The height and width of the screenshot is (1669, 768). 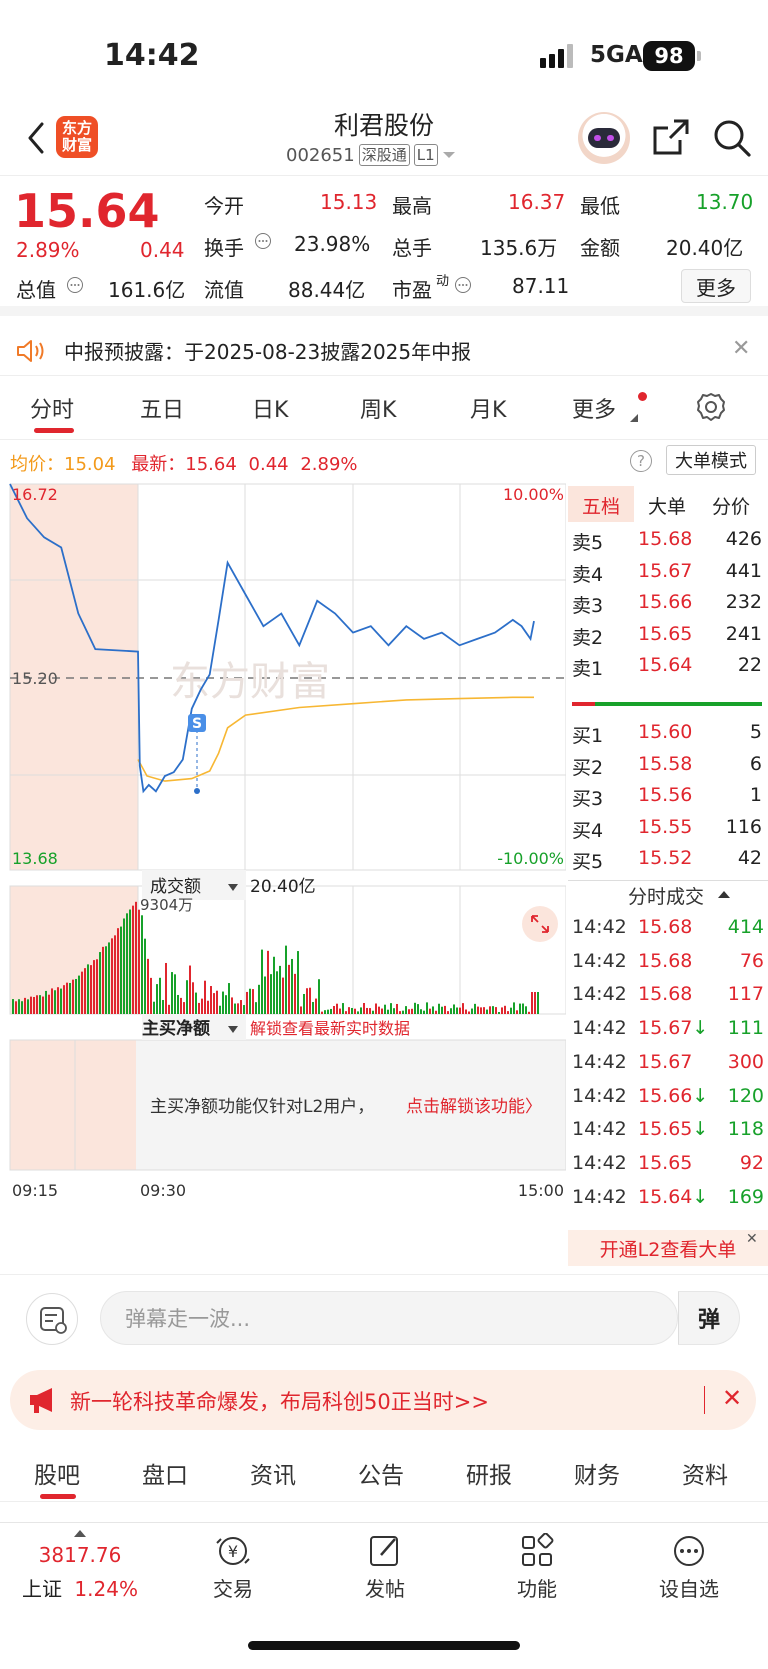 What do you see at coordinates (488, 408) in the screenshot?
I see `tab-monthly-k: 月K` at bounding box center [488, 408].